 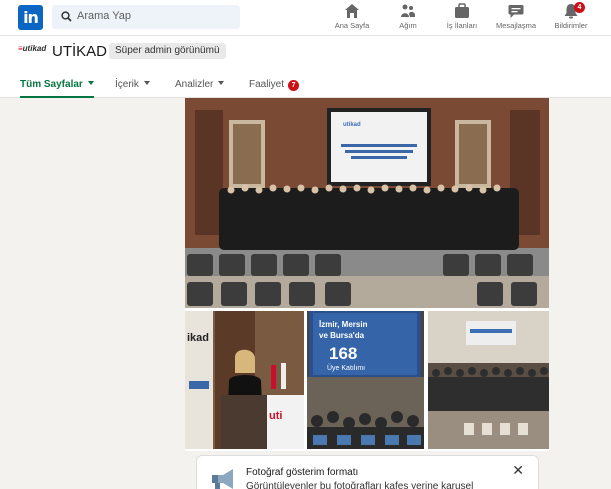 What do you see at coordinates (343, 324) in the screenshot?
I see `stat-line-1: İzmir, Mersin` at bounding box center [343, 324].